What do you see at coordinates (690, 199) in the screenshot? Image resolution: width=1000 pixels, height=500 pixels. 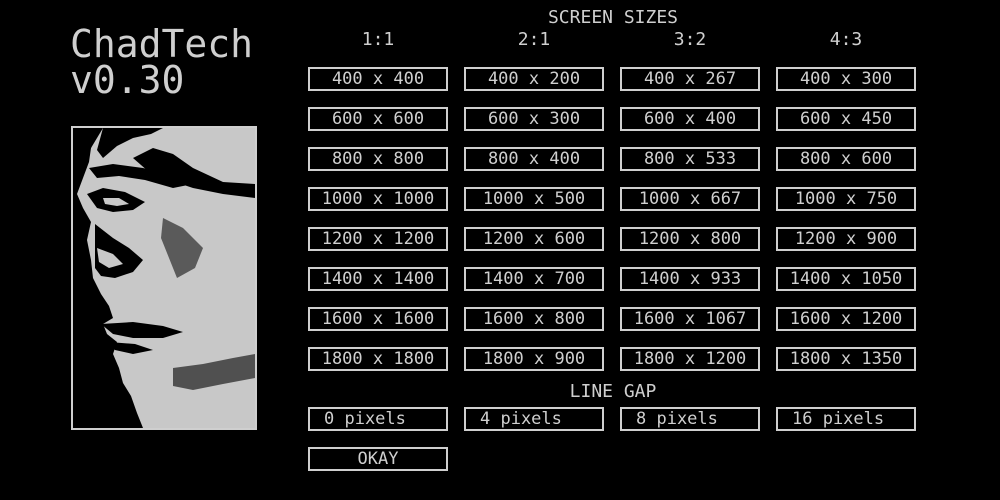 I see `screen-size-button: 1000 x 667` at bounding box center [690, 199].